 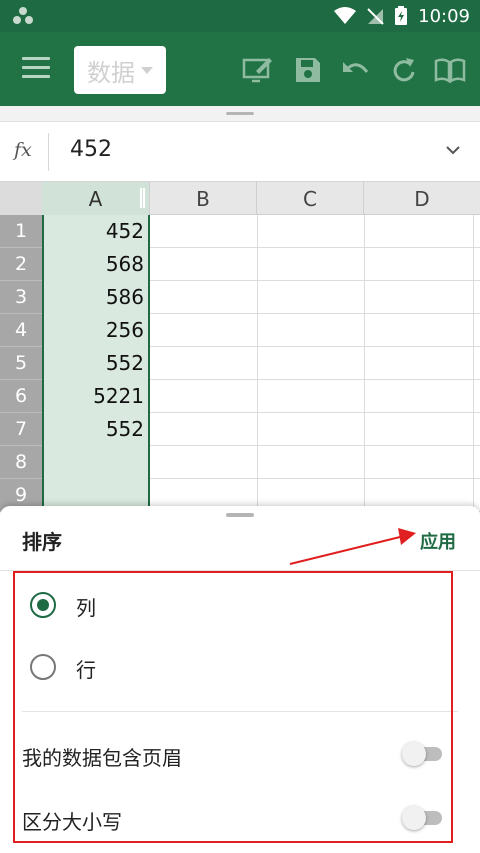 I want to click on column-header-b: B, so click(x=203, y=198).